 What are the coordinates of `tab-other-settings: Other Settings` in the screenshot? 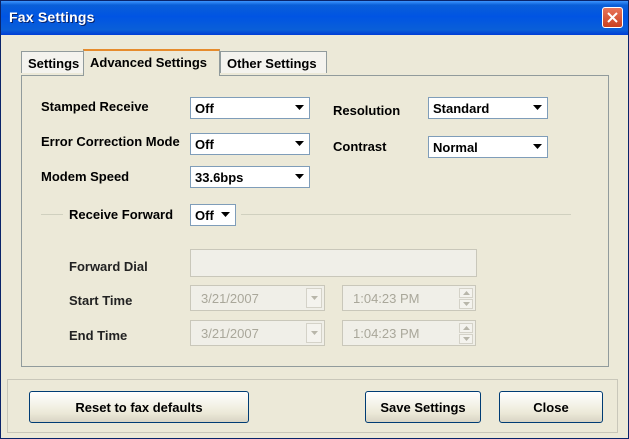 It's located at (273, 62).